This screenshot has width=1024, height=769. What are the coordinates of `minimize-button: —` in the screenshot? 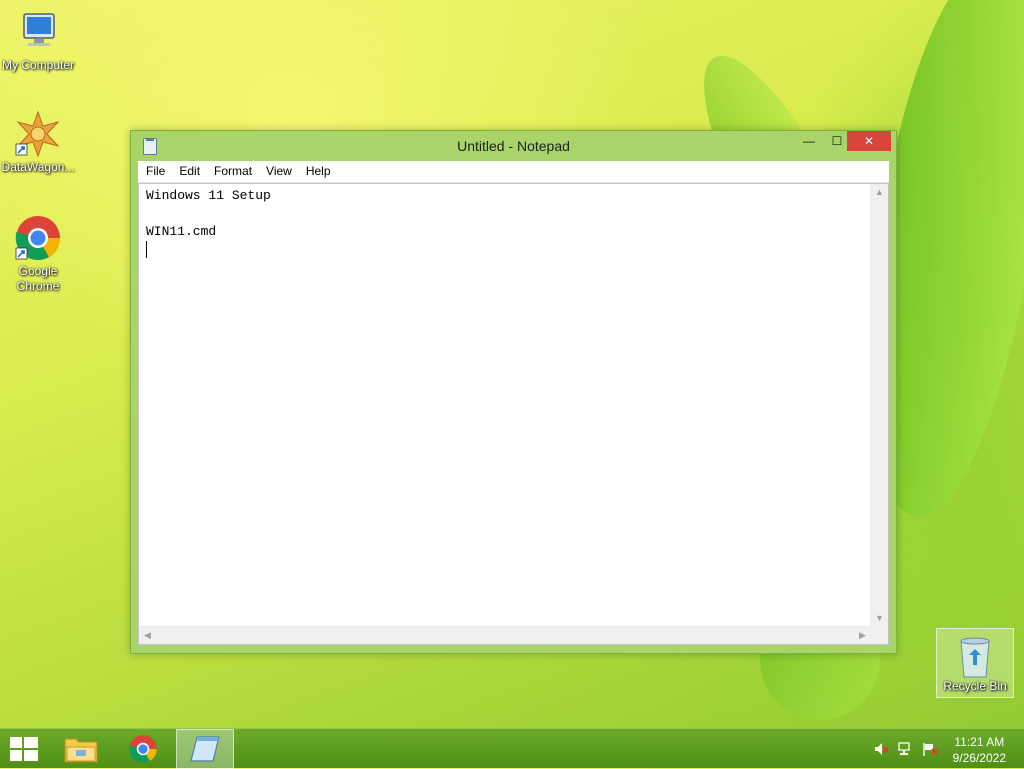 It's located at (809, 141).